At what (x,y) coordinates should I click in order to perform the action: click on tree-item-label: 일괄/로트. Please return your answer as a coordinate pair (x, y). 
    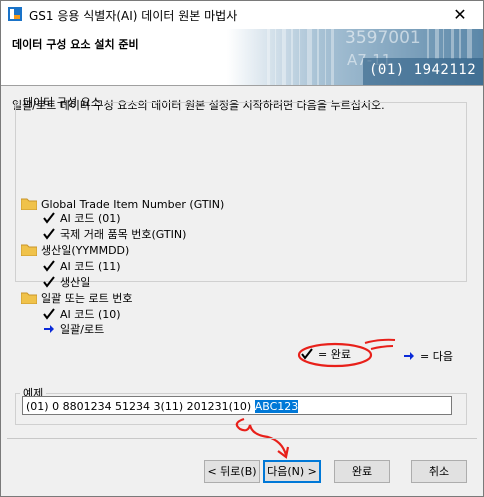
    Looking at the image, I should click on (82, 329).